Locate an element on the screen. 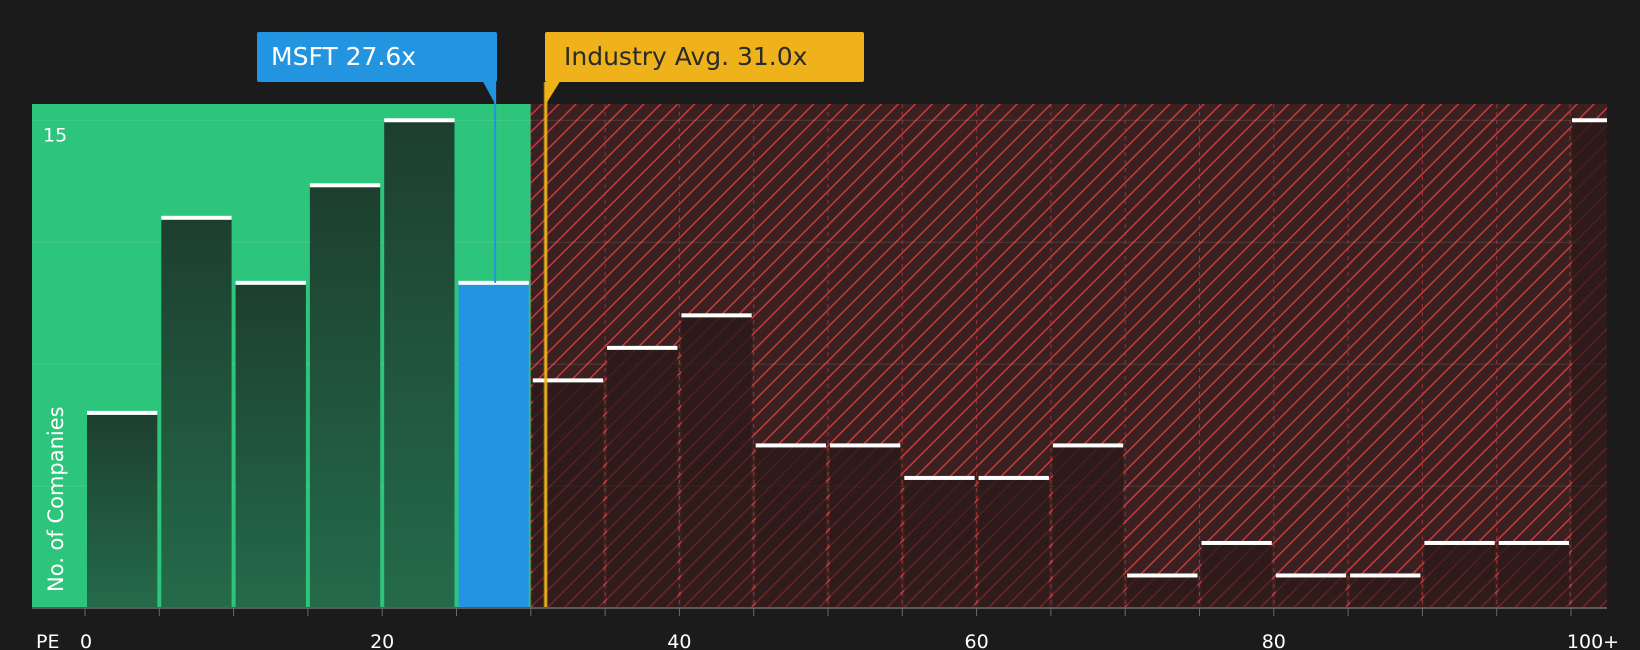 This screenshot has height=650, width=1640. x-tick-label-40: 40 is located at coordinates (679, 640).